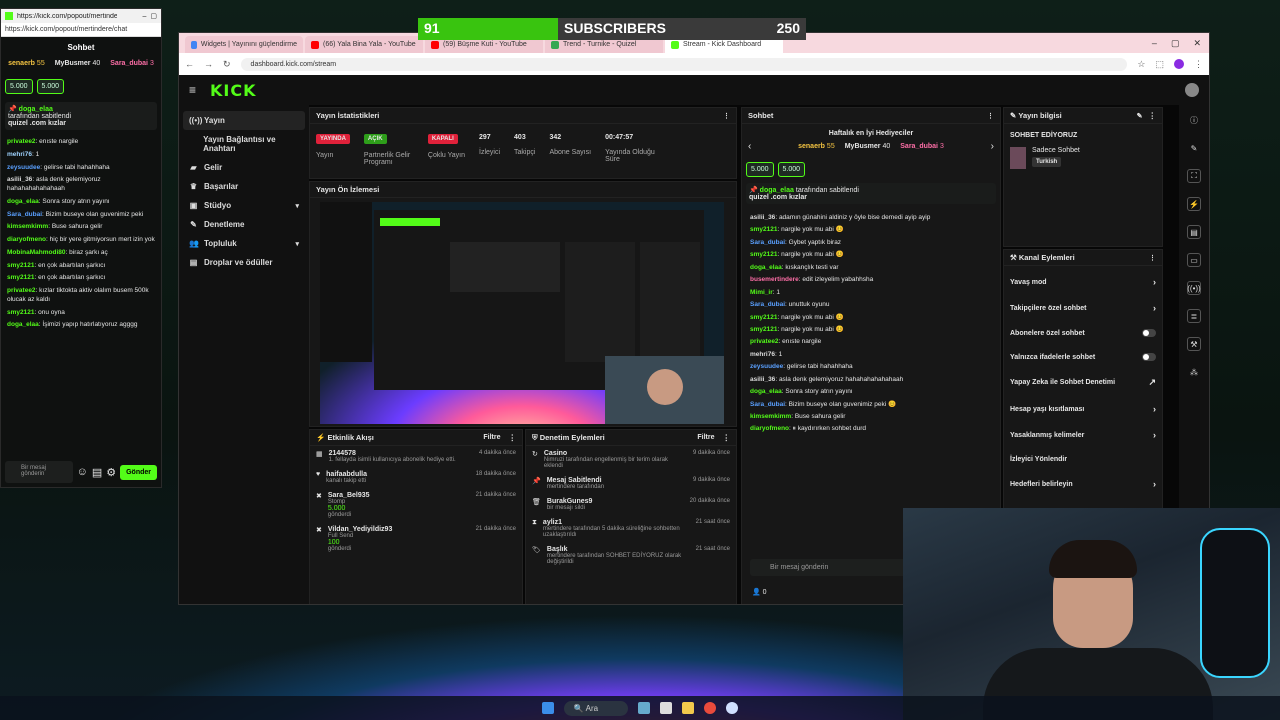 The height and width of the screenshot is (720, 1280). Describe the element at coordinates (144, 16) in the screenshot. I see `minimize-icon: –` at that location.